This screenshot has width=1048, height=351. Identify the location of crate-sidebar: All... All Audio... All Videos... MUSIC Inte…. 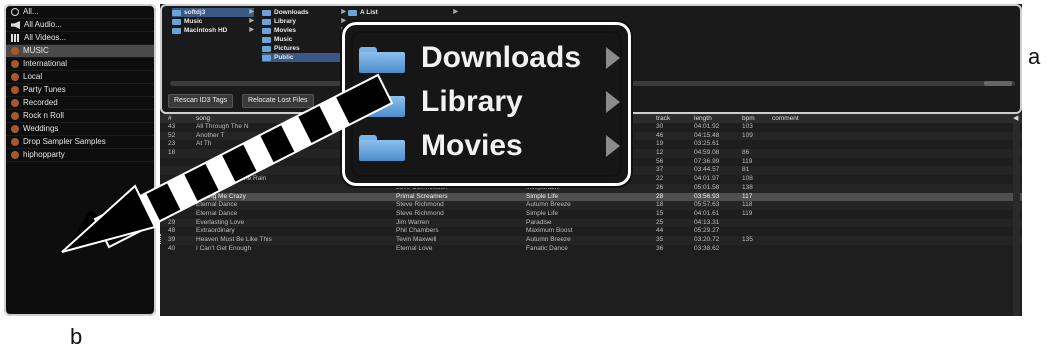
(80, 160).